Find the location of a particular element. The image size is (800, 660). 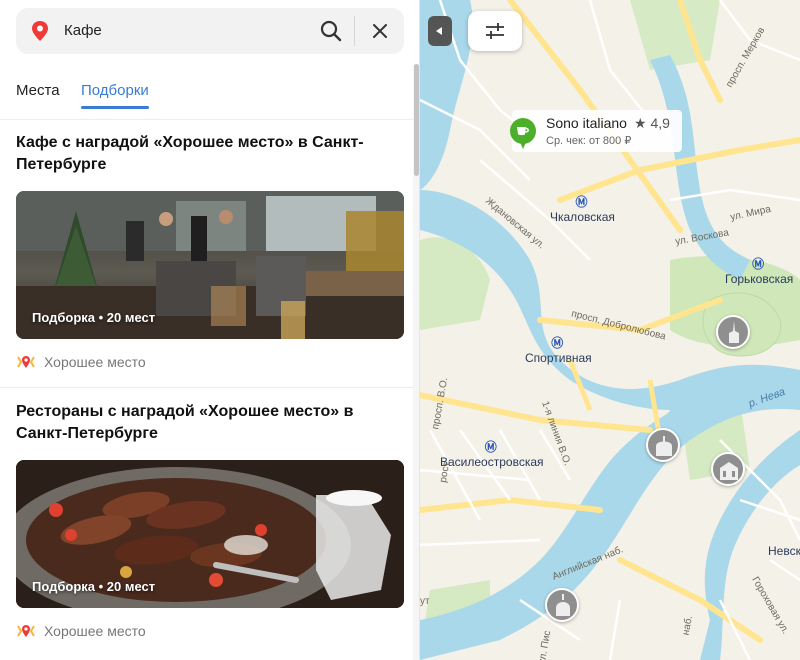

search-input: Кафе is located at coordinates (83, 30).